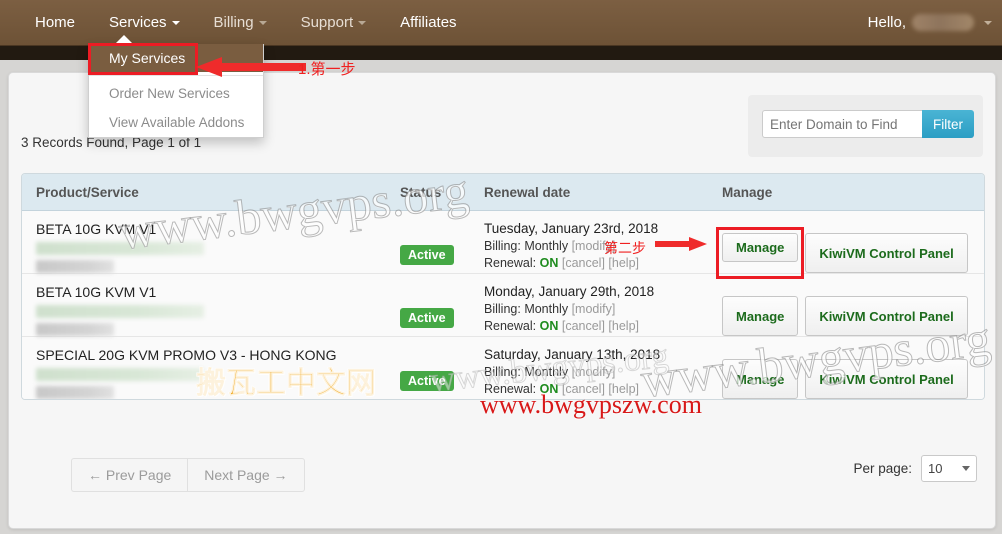  What do you see at coordinates (569, 291) in the screenshot?
I see `renewal-date: Monday, January 29th, 2018` at bounding box center [569, 291].